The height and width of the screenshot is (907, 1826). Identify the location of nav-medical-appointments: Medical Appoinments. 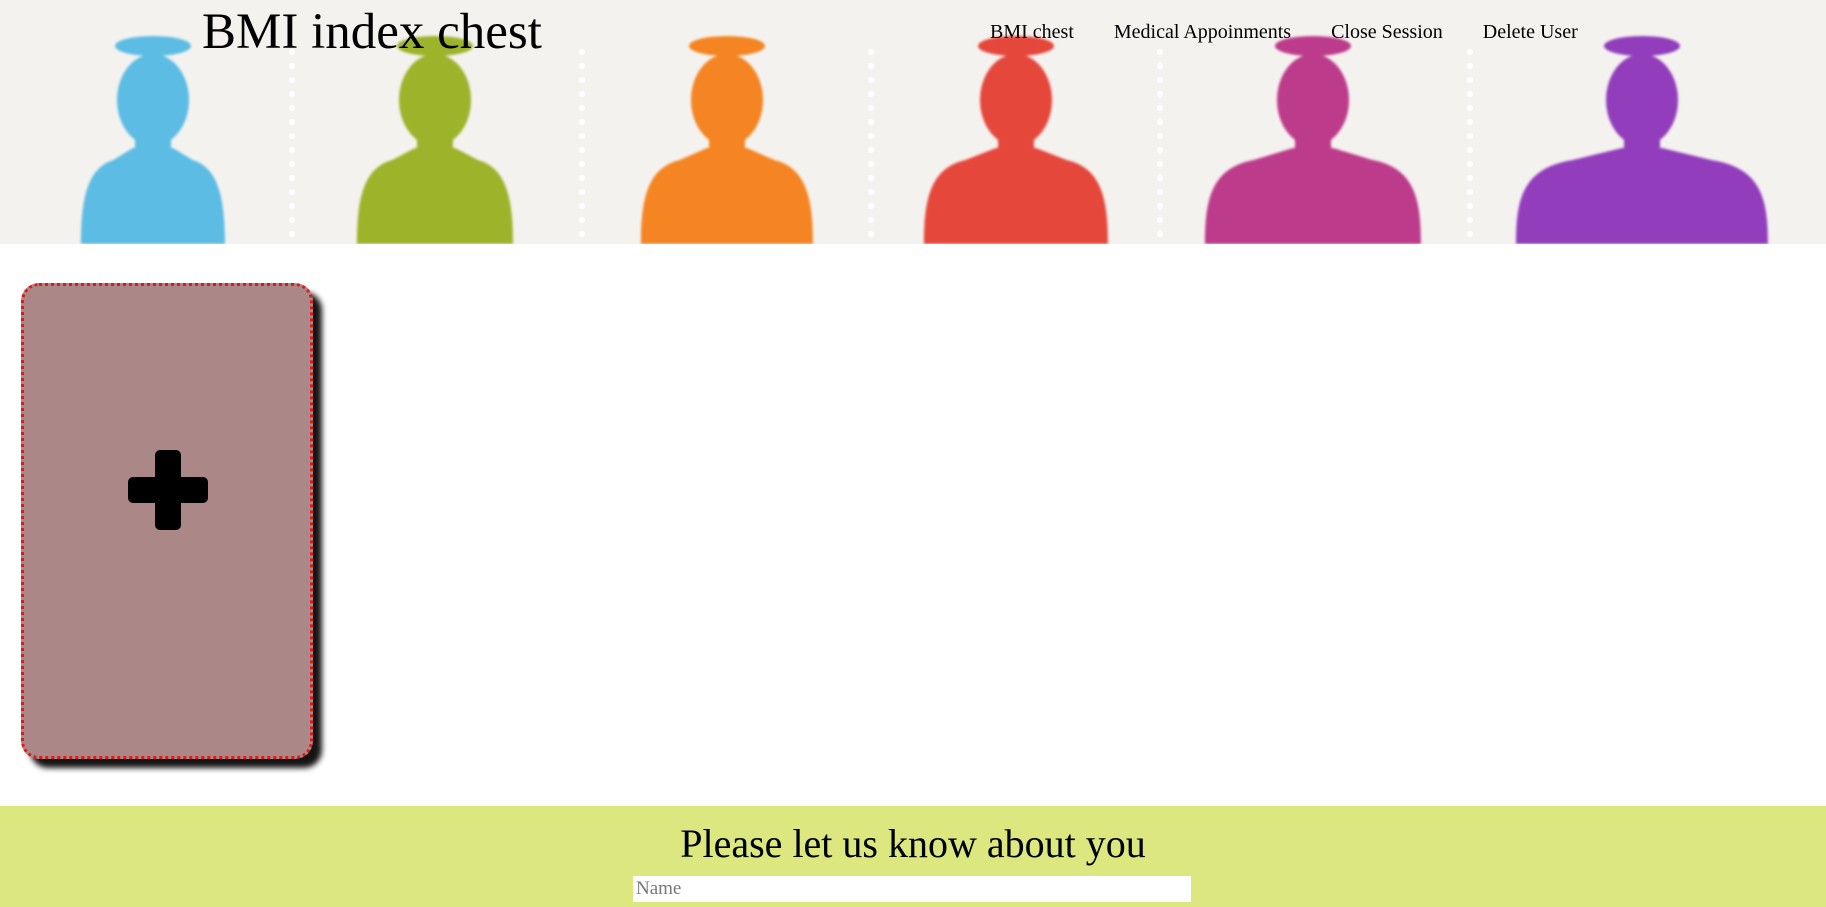
(1202, 32).